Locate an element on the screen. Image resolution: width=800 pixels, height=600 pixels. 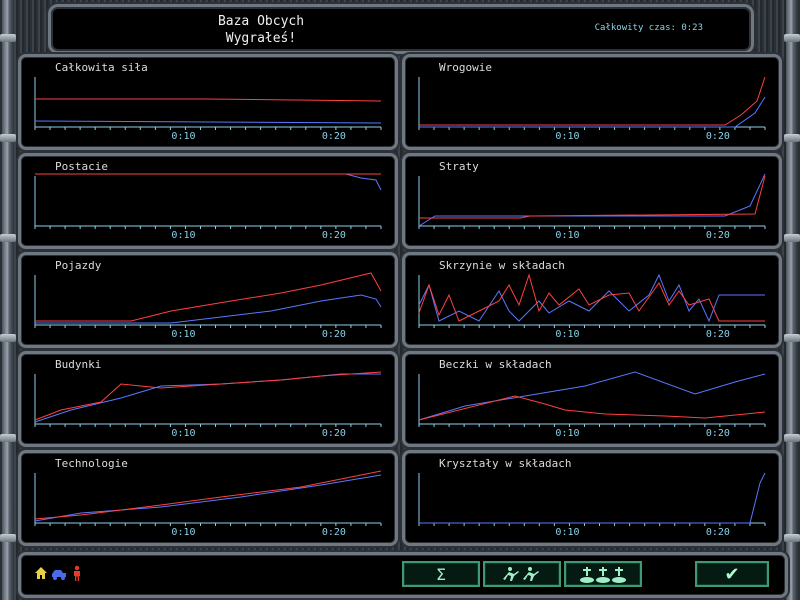
sum-button: Σ is located at coordinates (441, 574).